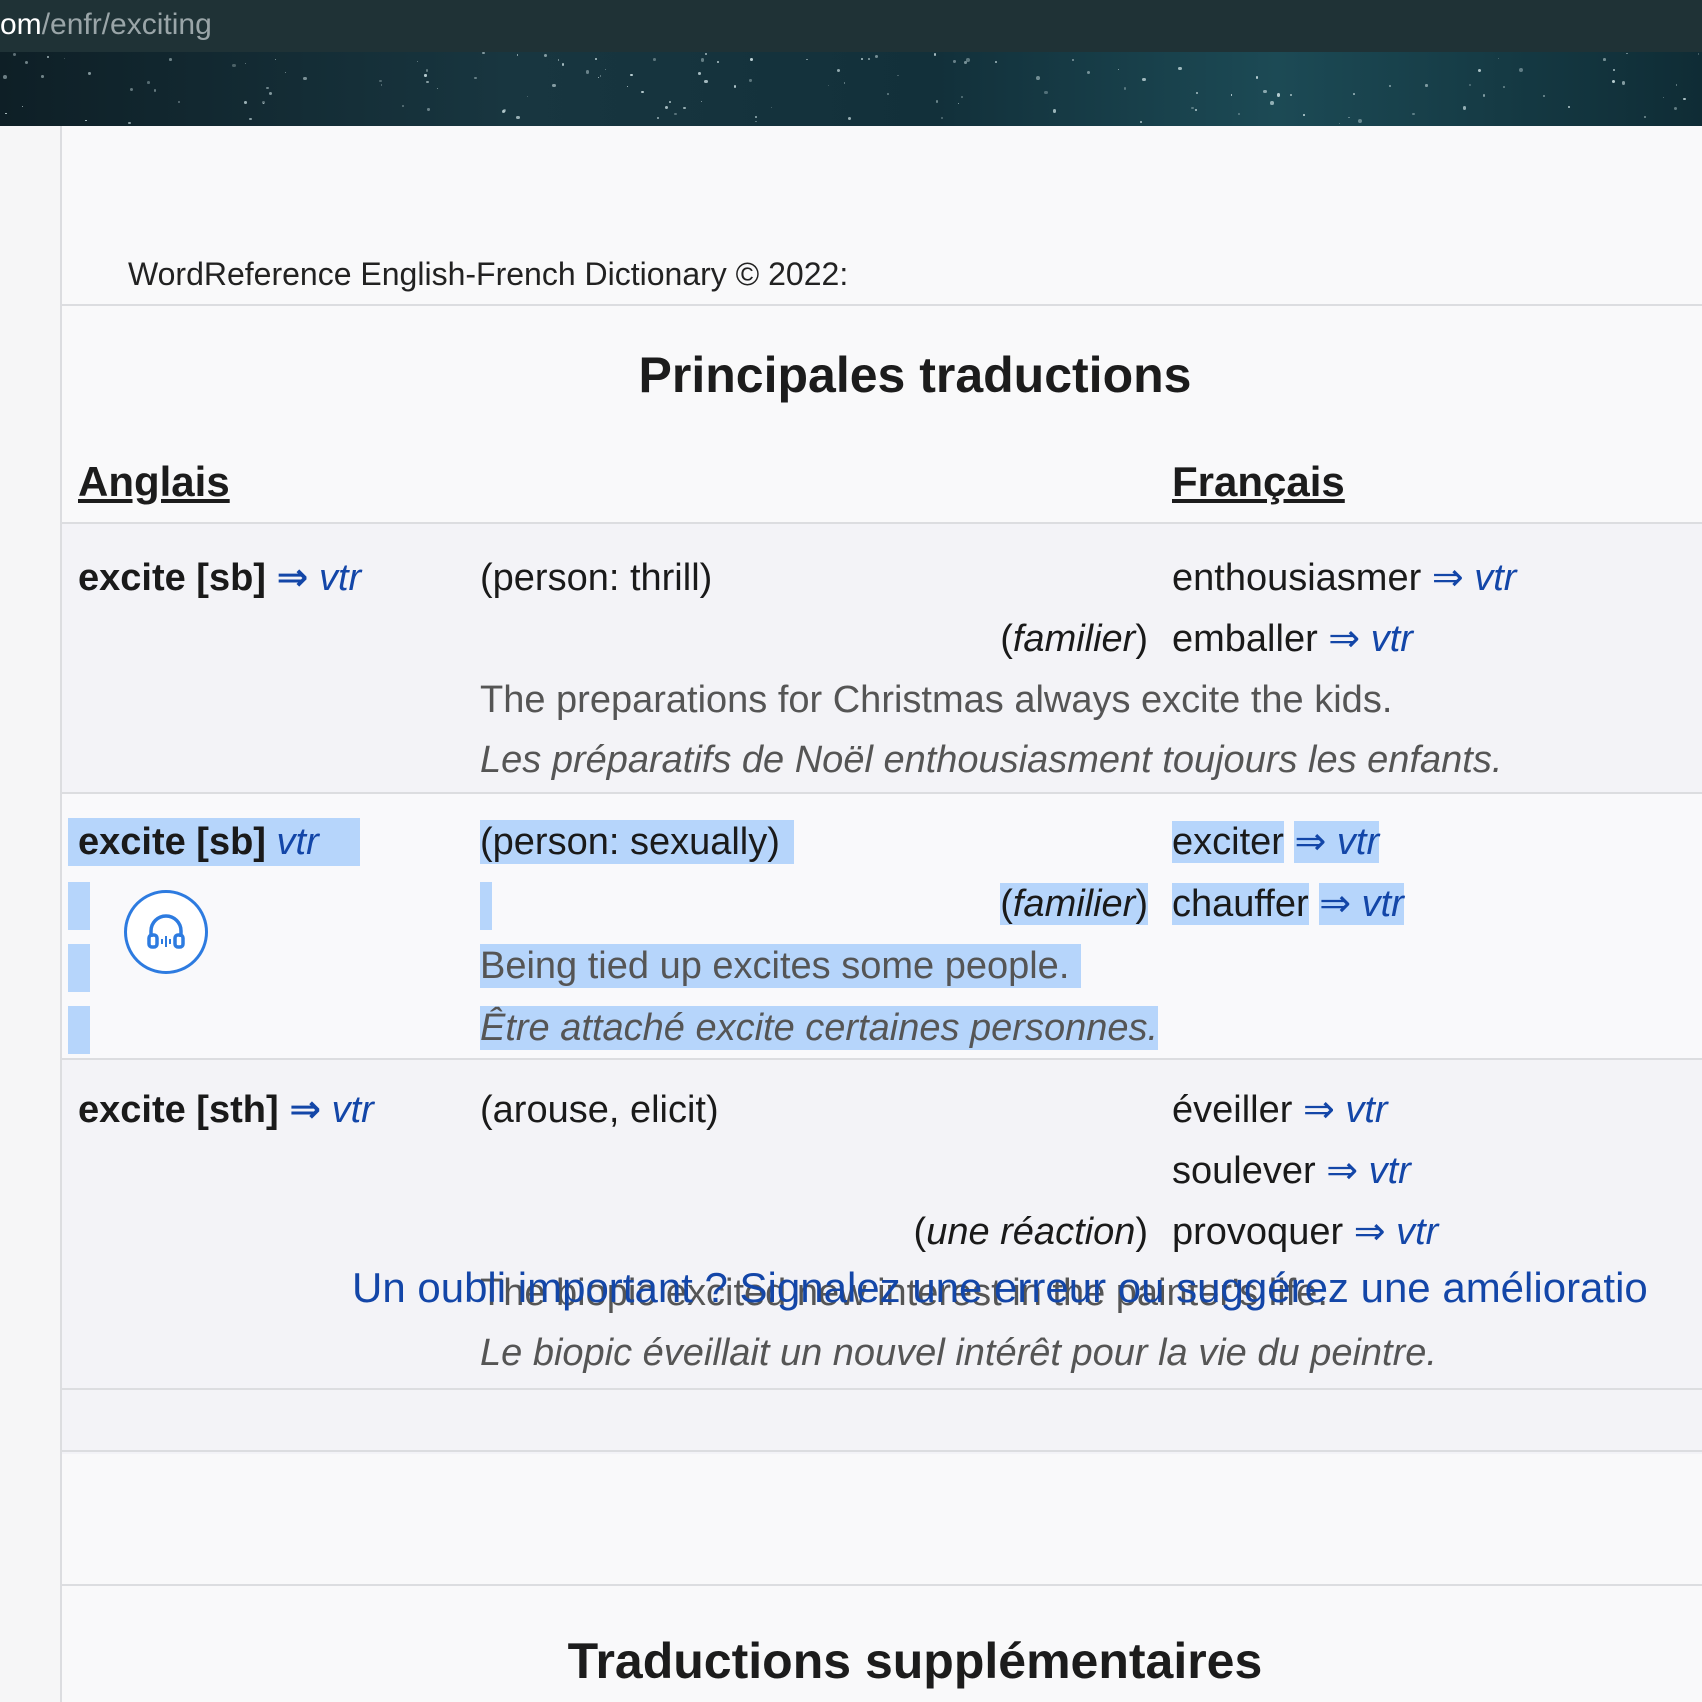 The height and width of the screenshot is (1702, 1702). I want to click on divider, so click(882, 1389).